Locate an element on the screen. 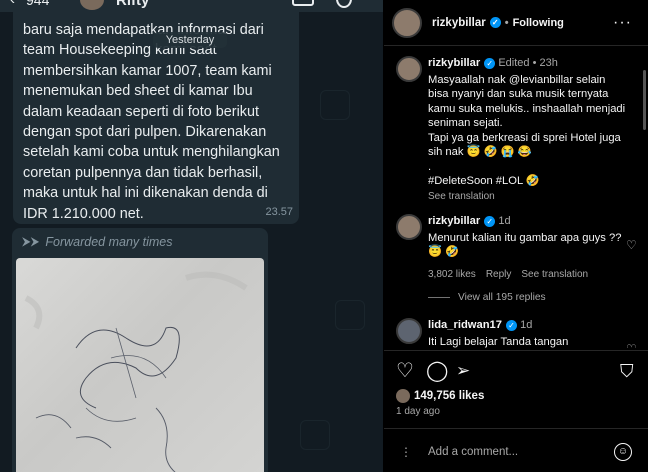 The height and width of the screenshot is (472, 648). caption-meta: Edited • 23h is located at coordinates (528, 63).